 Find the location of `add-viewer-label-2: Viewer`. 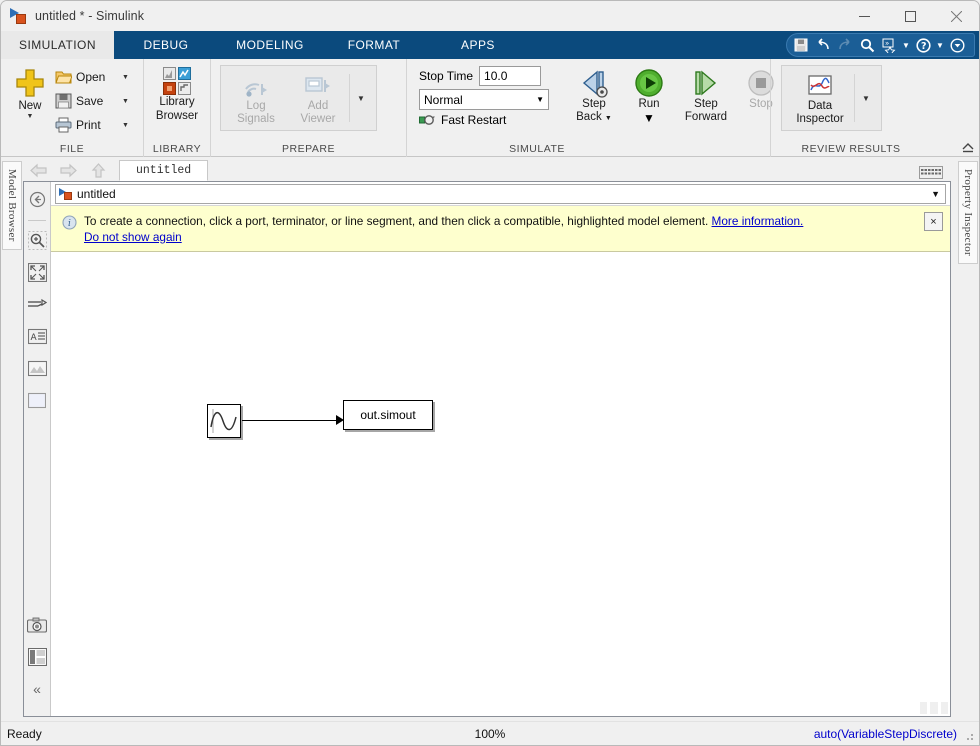

add-viewer-label-2: Viewer is located at coordinates (318, 119).